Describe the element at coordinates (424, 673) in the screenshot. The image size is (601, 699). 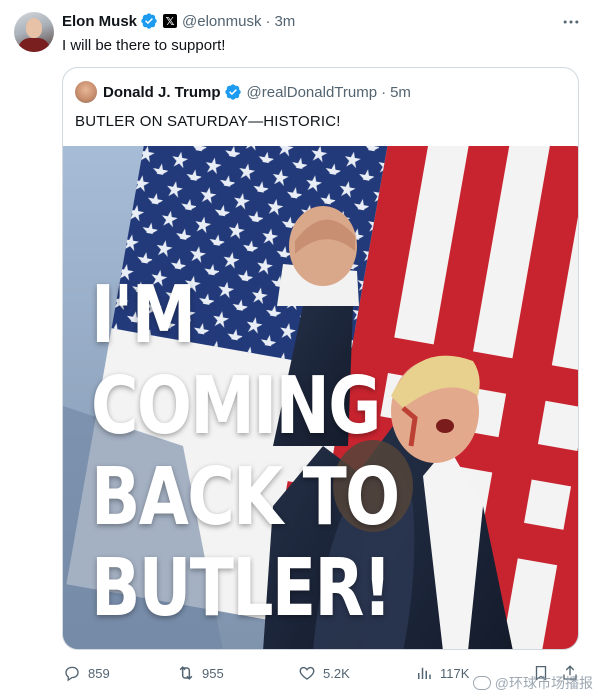
I see `views-icon` at that location.